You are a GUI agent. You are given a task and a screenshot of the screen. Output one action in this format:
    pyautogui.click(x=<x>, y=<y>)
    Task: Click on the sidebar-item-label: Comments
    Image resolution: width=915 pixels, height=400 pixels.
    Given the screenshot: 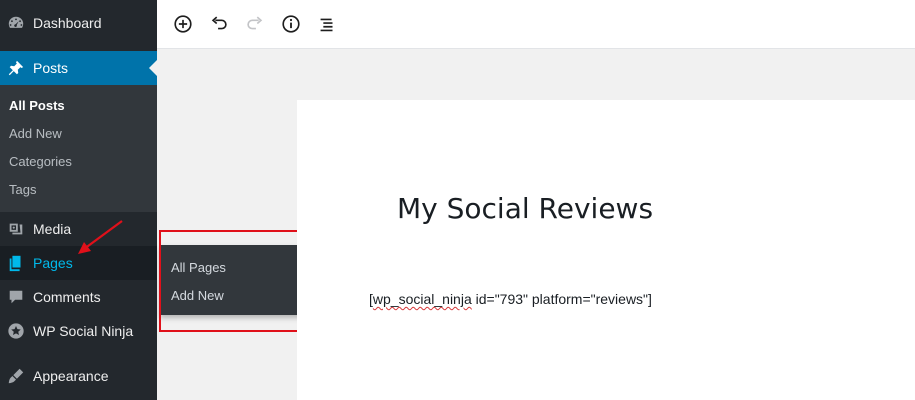 What is the action you would take?
    pyautogui.click(x=67, y=297)
    